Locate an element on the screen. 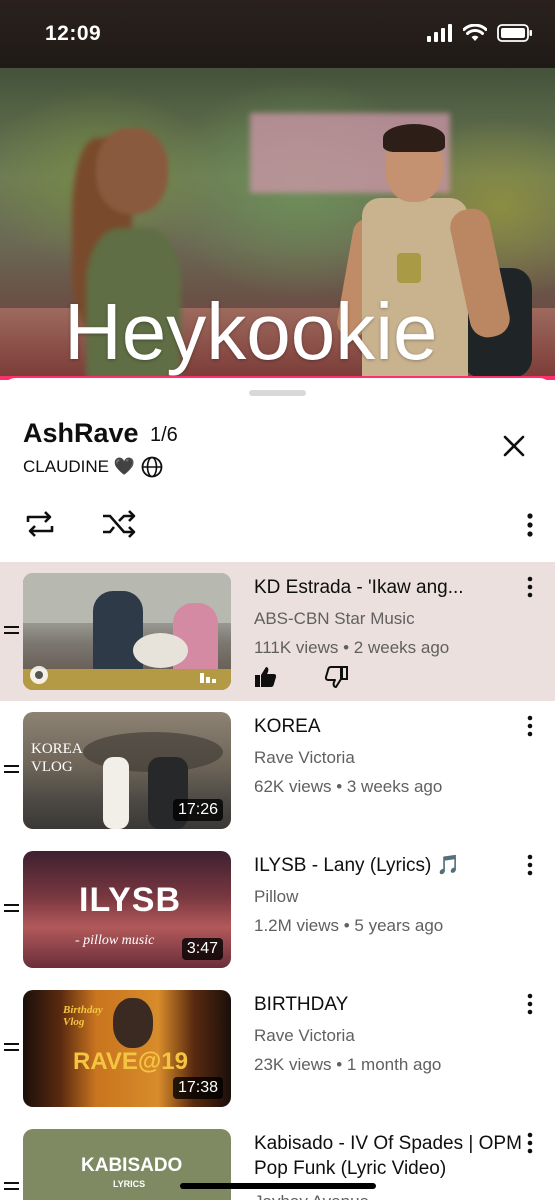 Image resolution: width=555 pixels, height=1200 pixels. sheet-grabber is located at coordinates (277, 393).